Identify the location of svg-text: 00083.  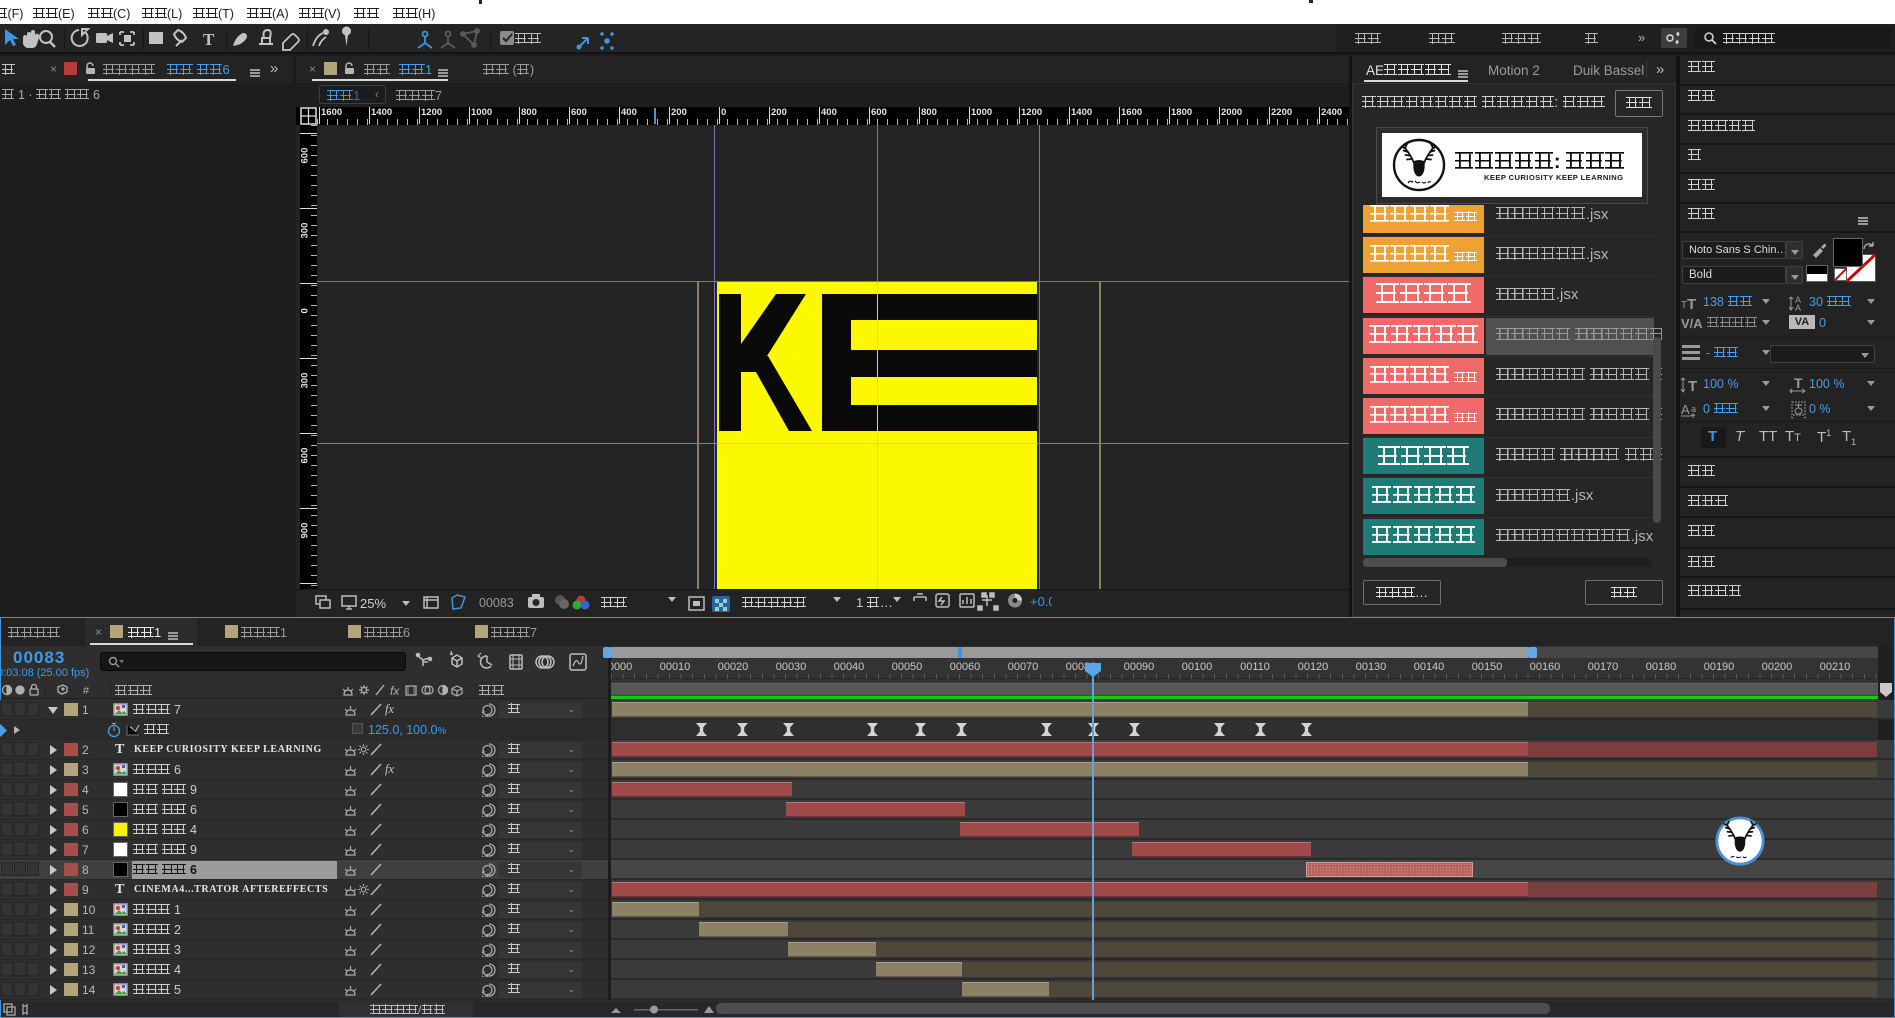
(496, 603).